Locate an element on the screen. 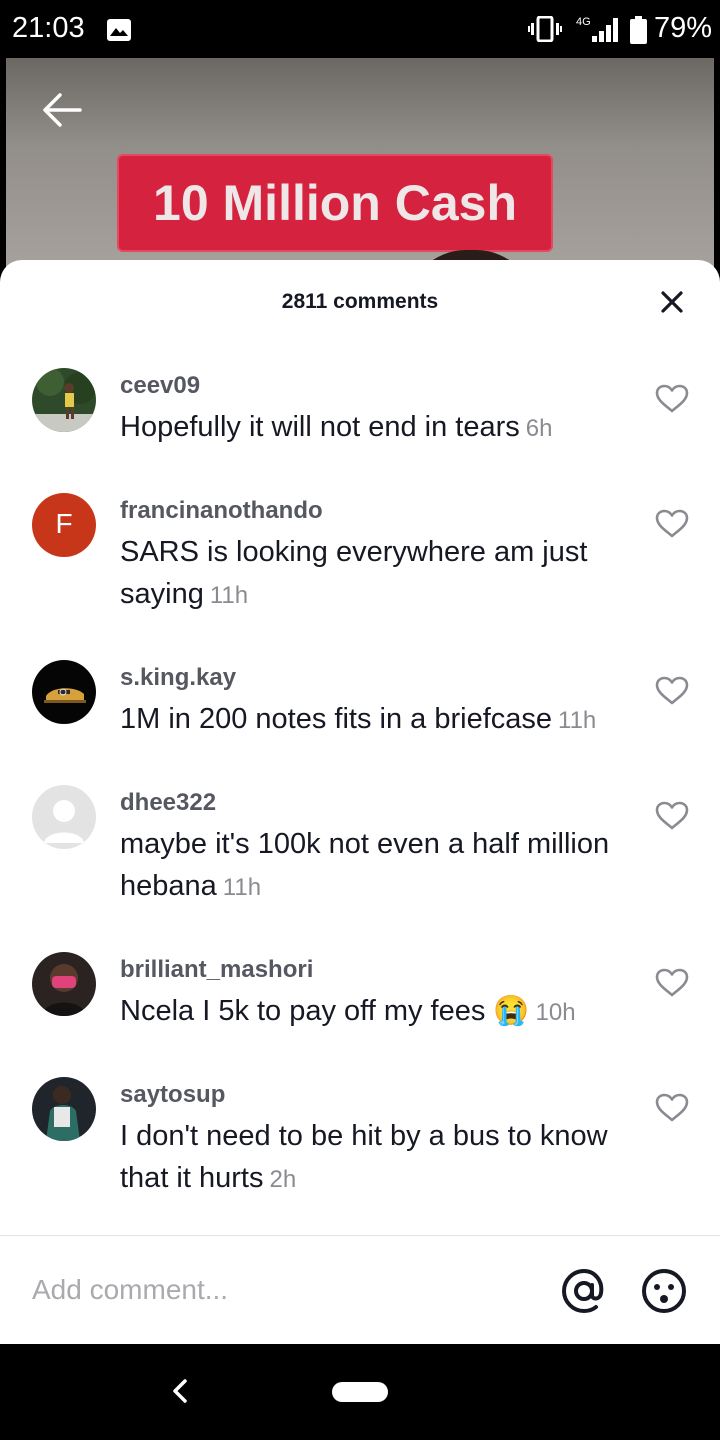 The image size is (720, 1440). nav-back-icon is located at coordinates (180, 1393).